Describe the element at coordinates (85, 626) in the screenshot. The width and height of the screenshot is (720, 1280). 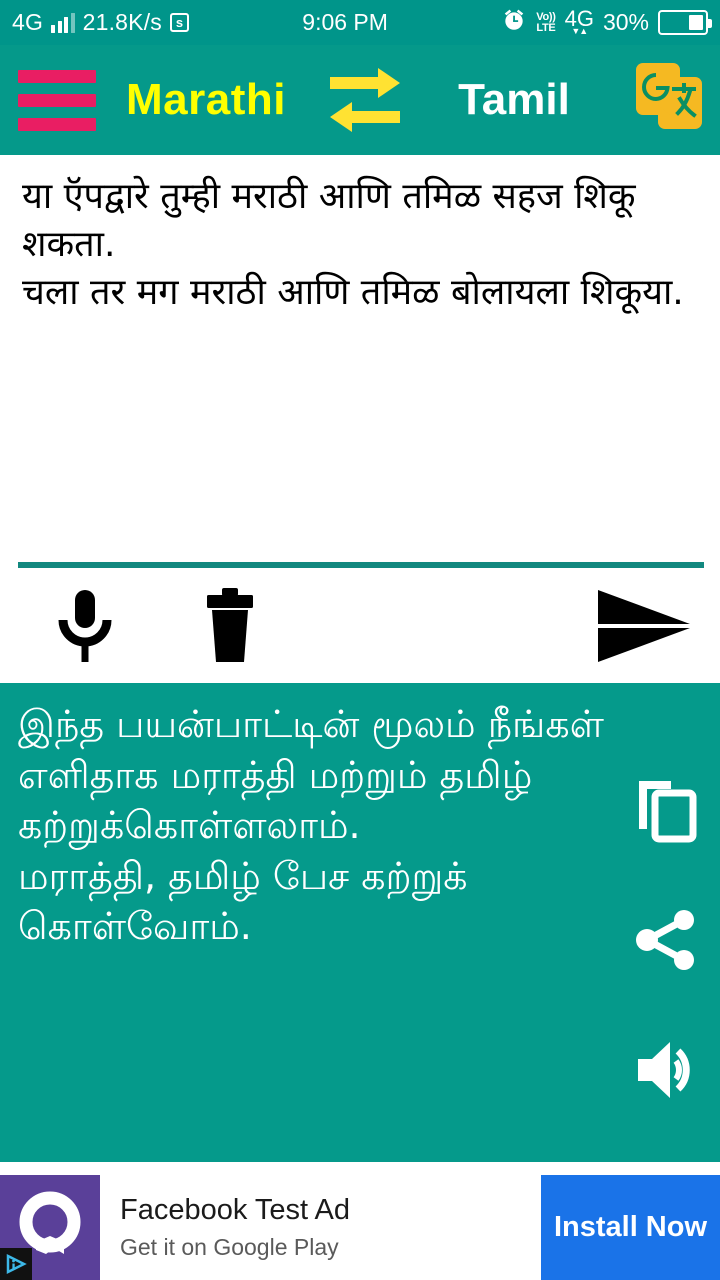
I see `mic-icon` at that location.